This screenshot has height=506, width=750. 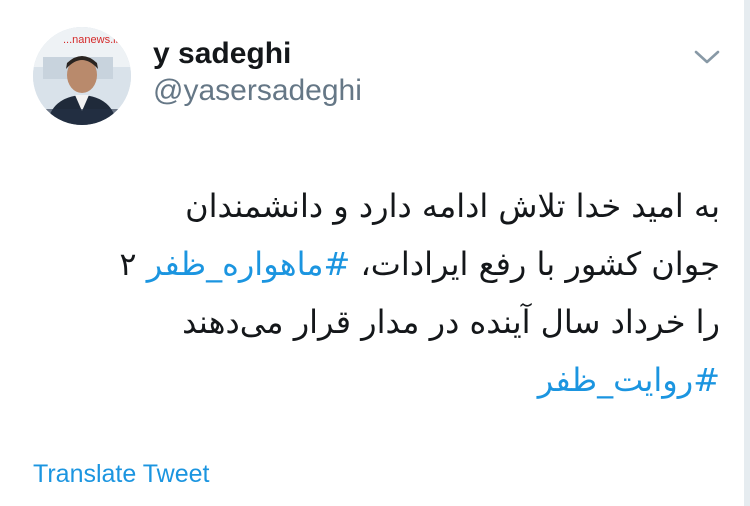 I want to click on hashtag-link: #روایت_ظفر, so click(x=629, y=380).